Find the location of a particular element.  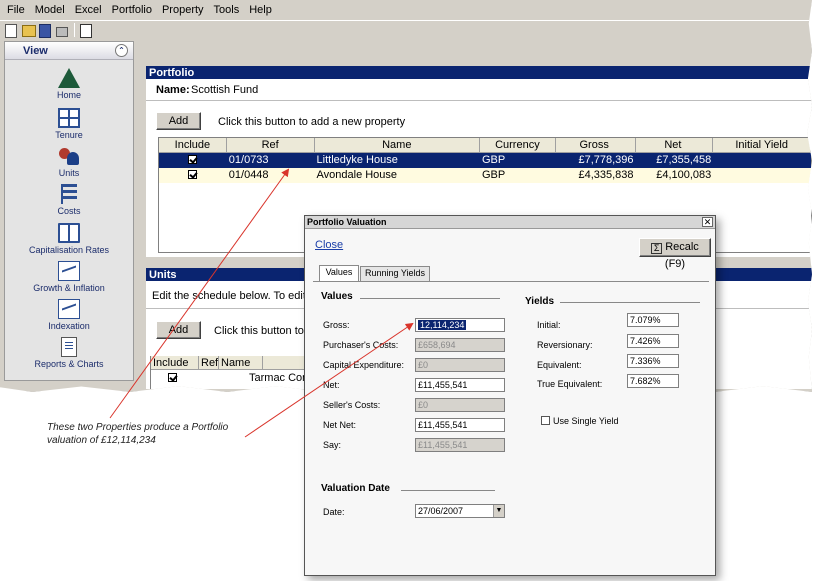

sidebar-item-tenure: Tenure is located at coordinates (69, 124).